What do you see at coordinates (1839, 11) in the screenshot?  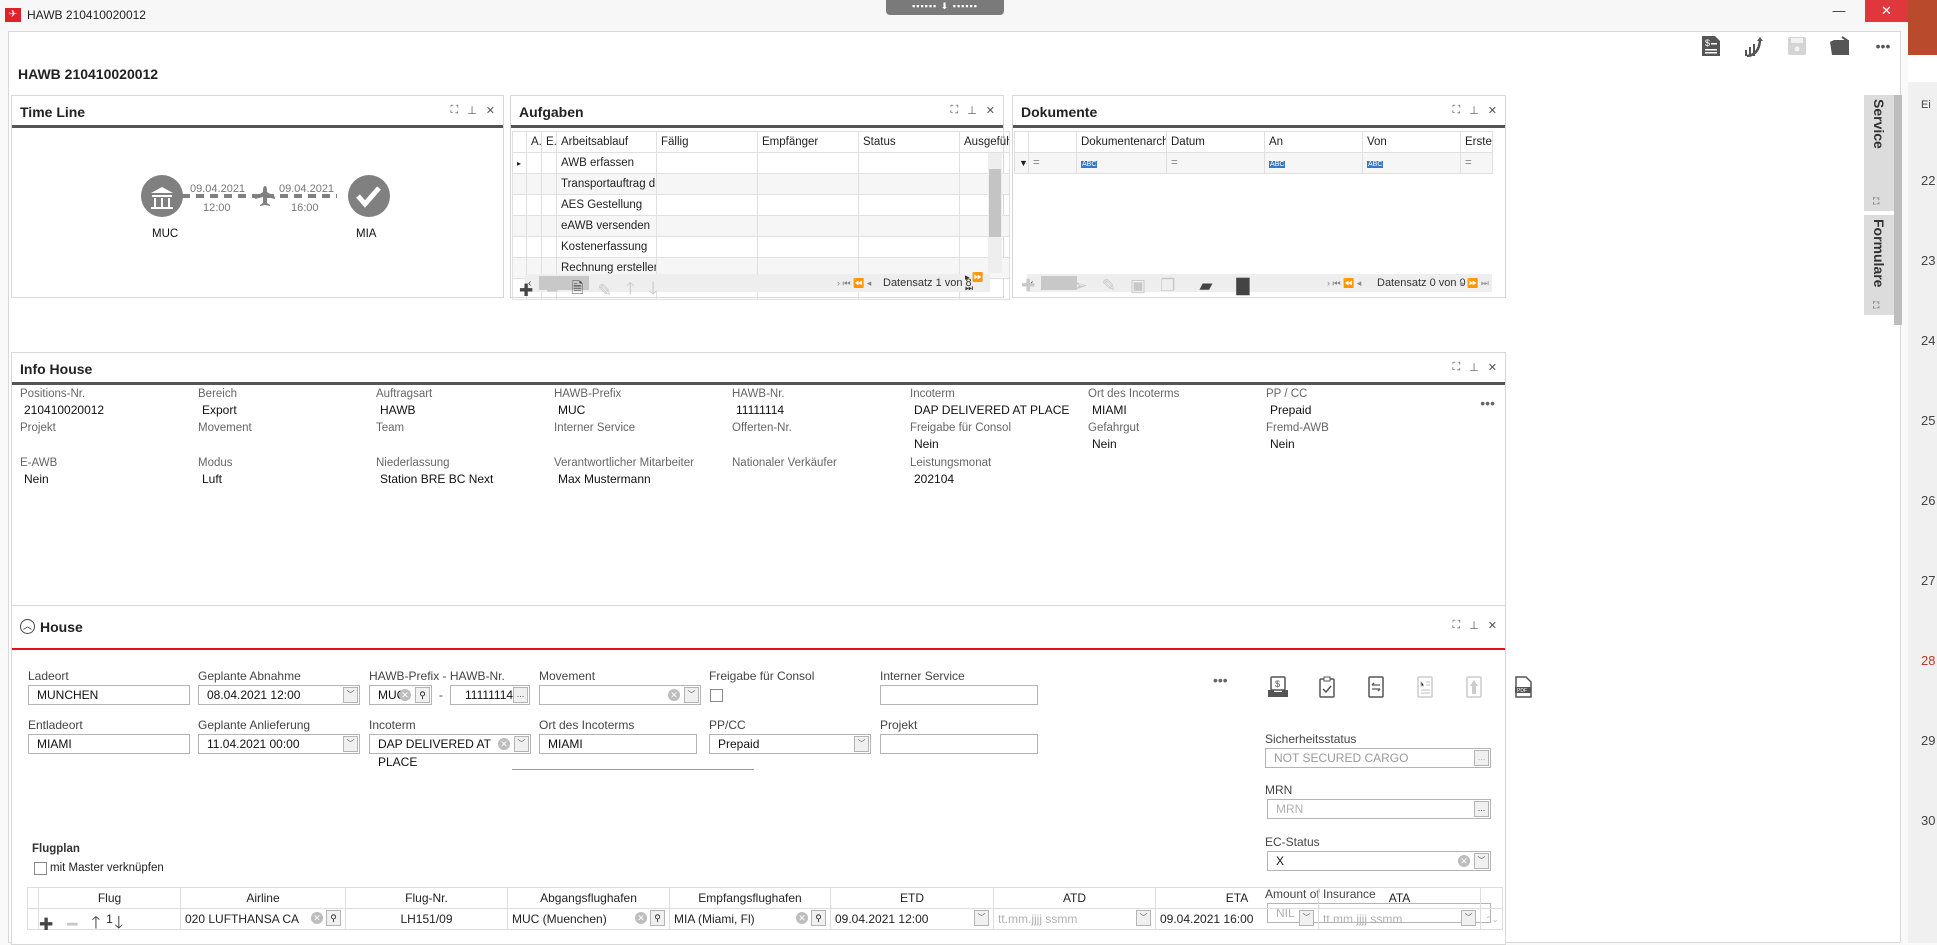 I see `minimize-button: —` at bounding box center [1839, 11].